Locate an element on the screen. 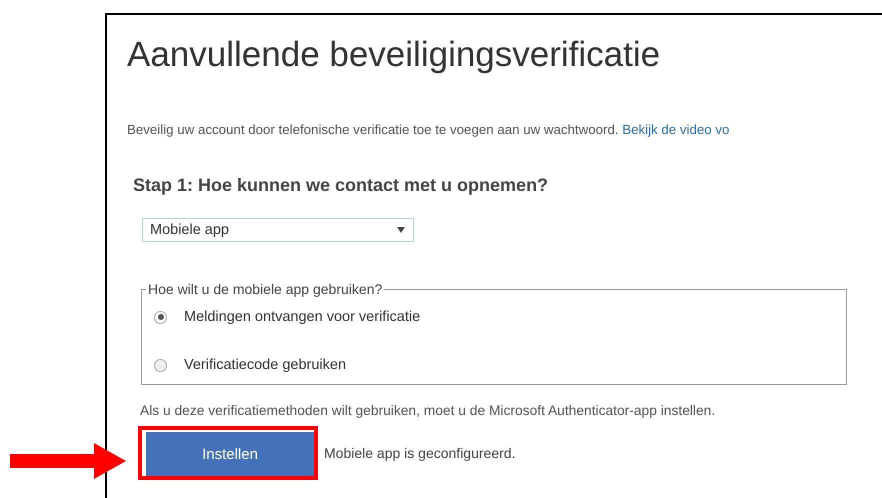  group-legend: Hoe wilt u de mobiele app gebruiken? is located at coordinates (265, 289).